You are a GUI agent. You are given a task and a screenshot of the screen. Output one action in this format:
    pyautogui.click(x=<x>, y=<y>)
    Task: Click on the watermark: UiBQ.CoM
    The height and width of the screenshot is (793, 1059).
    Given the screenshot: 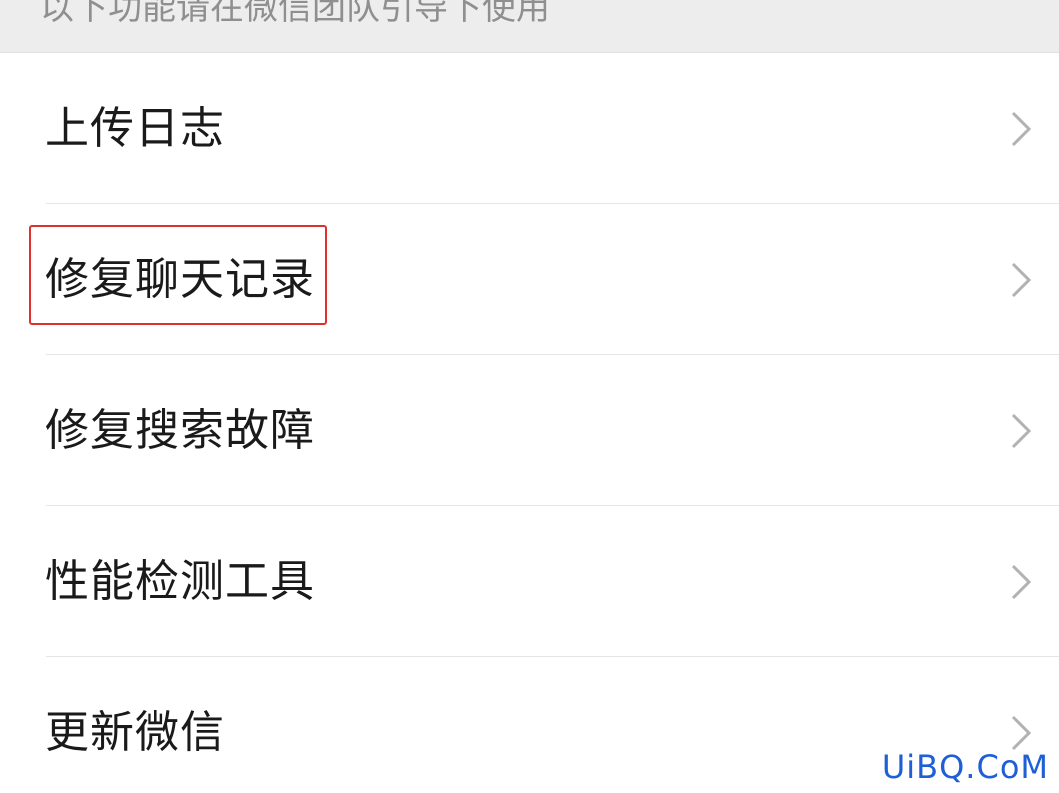 What is the action you would take?
    pyautogui.click(x=965, y=767)
    